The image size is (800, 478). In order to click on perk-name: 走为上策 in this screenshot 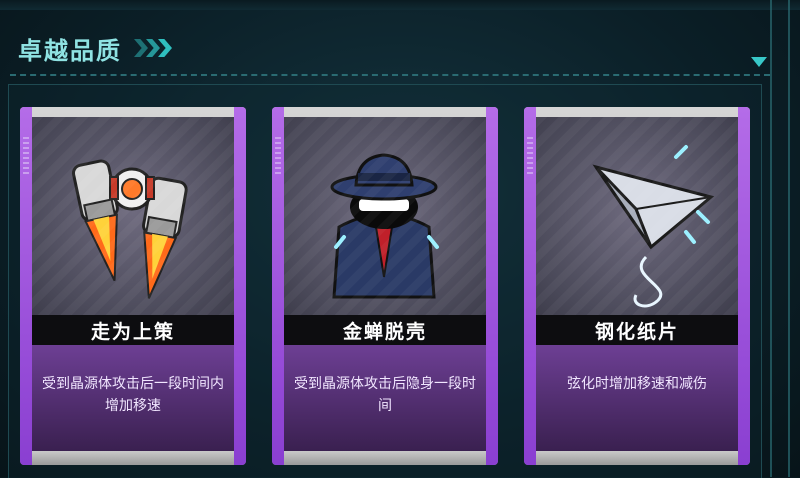, I will do `click(132, 331)`.